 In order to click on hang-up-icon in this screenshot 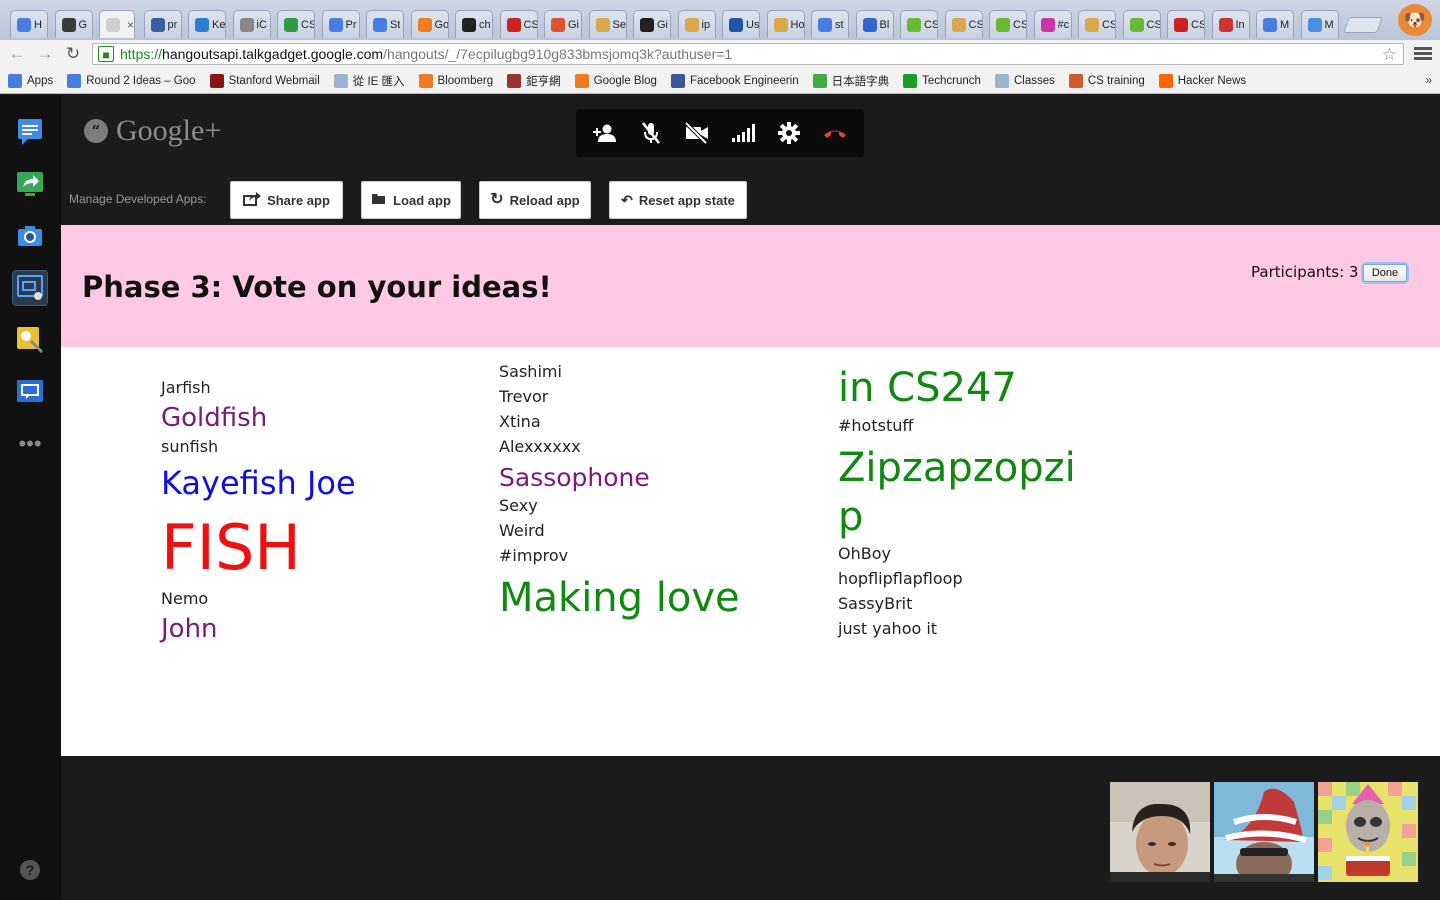, I will do `click(835, 133)`.